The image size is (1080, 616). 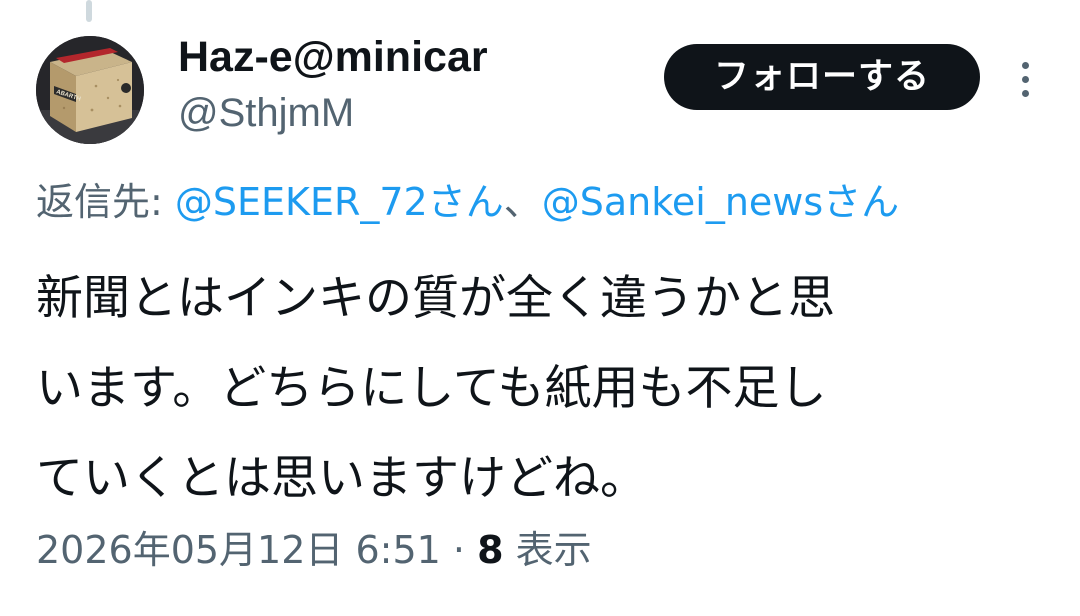 I want to click on views-label: 表示, so click(x=547, y=550).